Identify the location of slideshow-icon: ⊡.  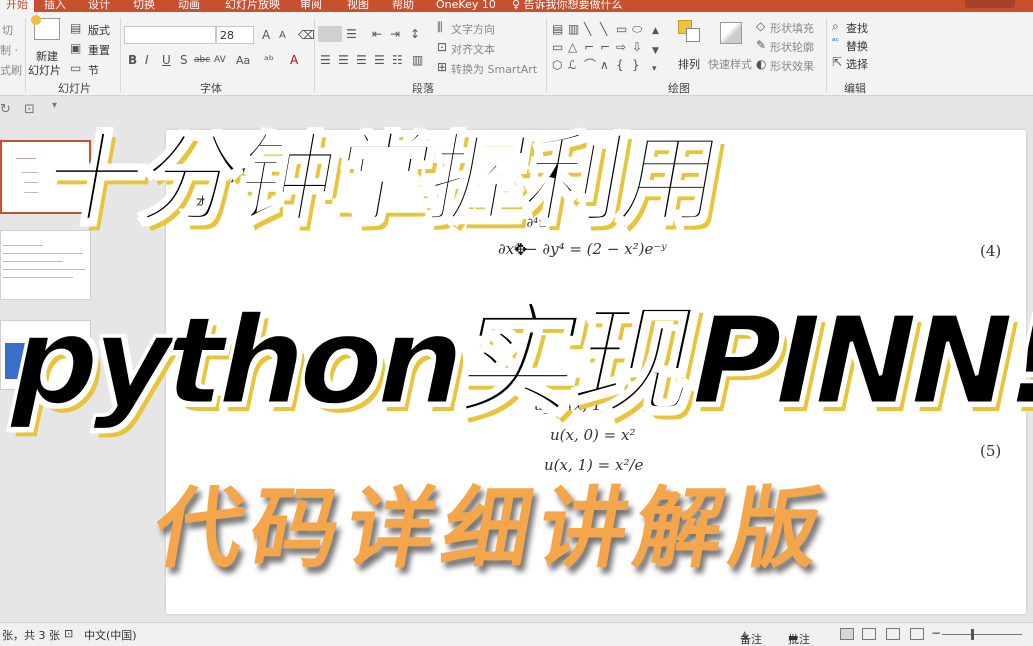
(29, 109).